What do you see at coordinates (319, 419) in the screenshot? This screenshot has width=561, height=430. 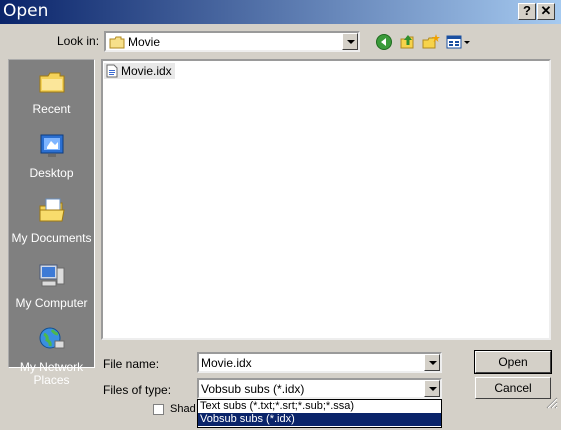 I see `dropdown-option-selected: Vobsub subs (*.idx)` at bounding box center [319, 419].